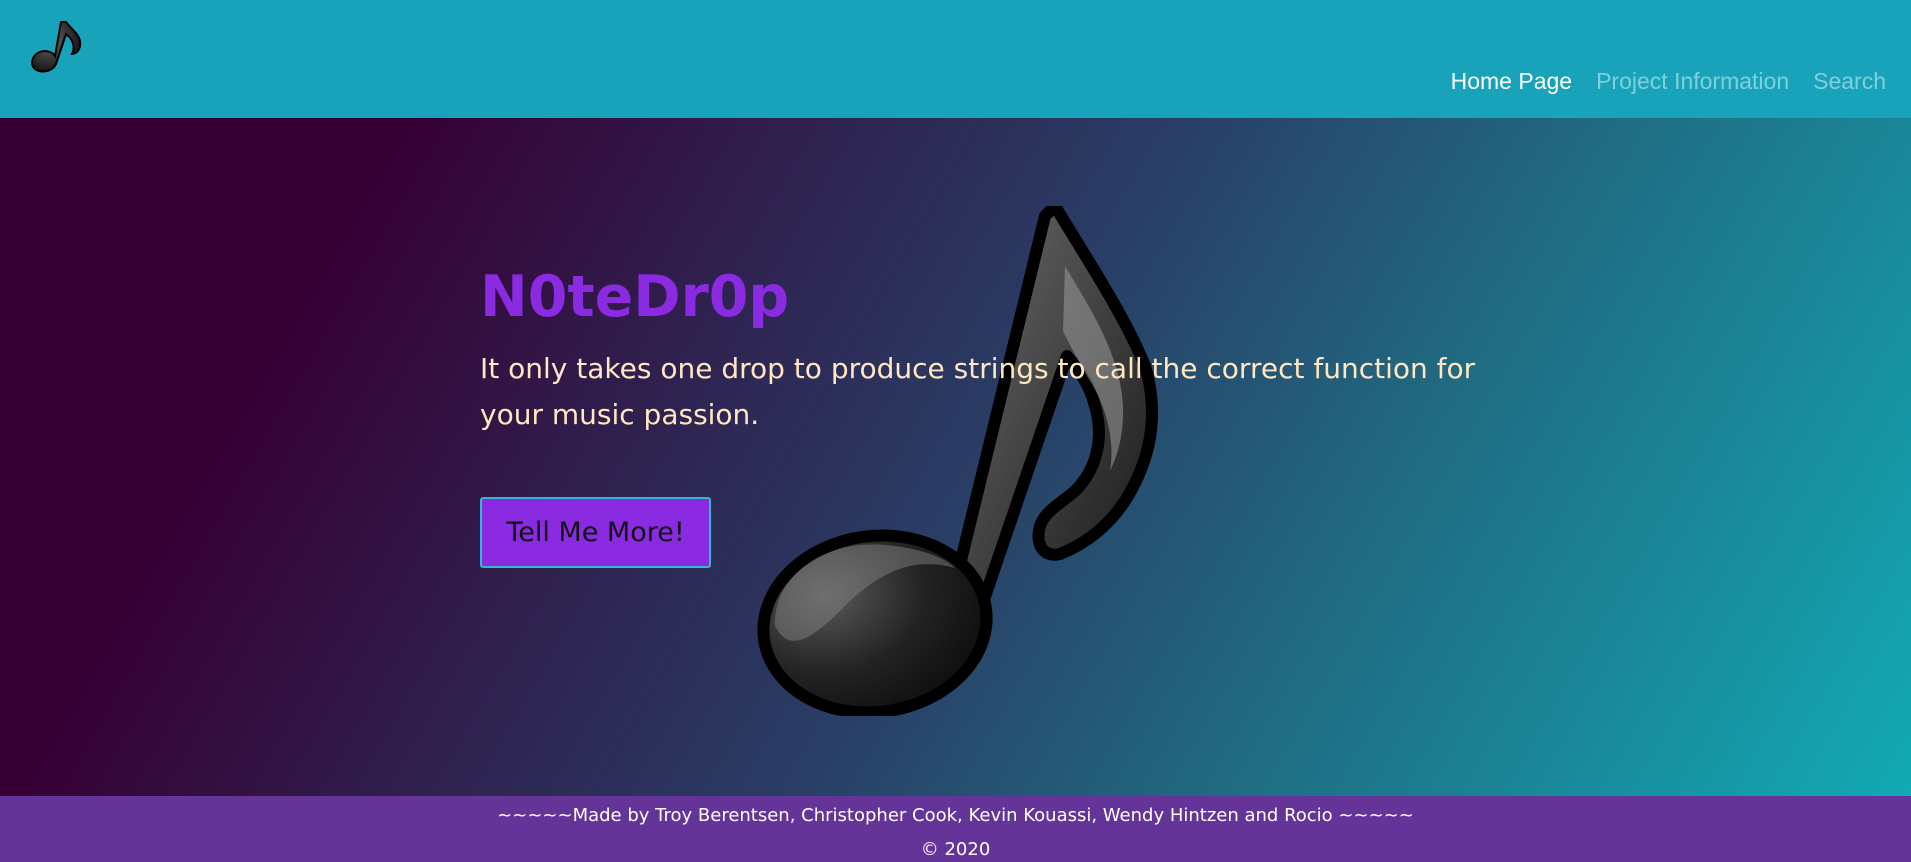  Describe the element at coordinates (955, 849) in the screenshot. I see `footer-copyright: © 2020` at that location.